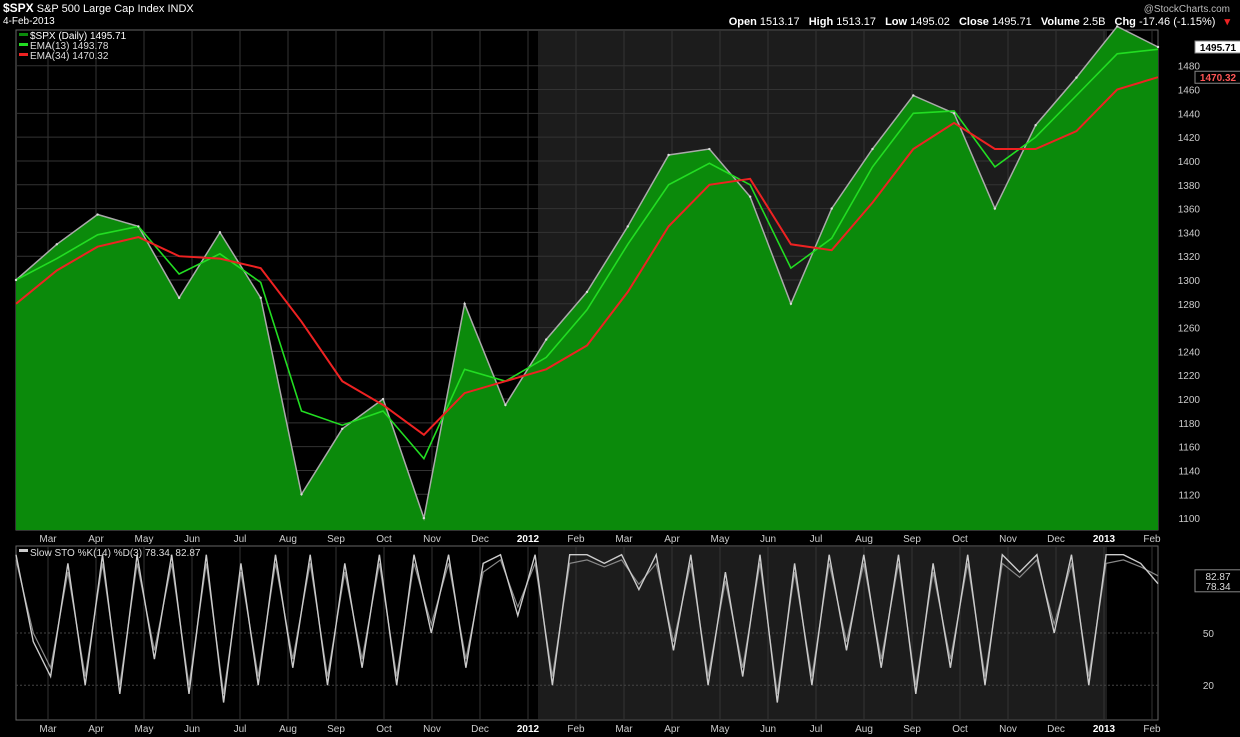  I want to click on y-tick-label: 1240, so click(1189, 352).